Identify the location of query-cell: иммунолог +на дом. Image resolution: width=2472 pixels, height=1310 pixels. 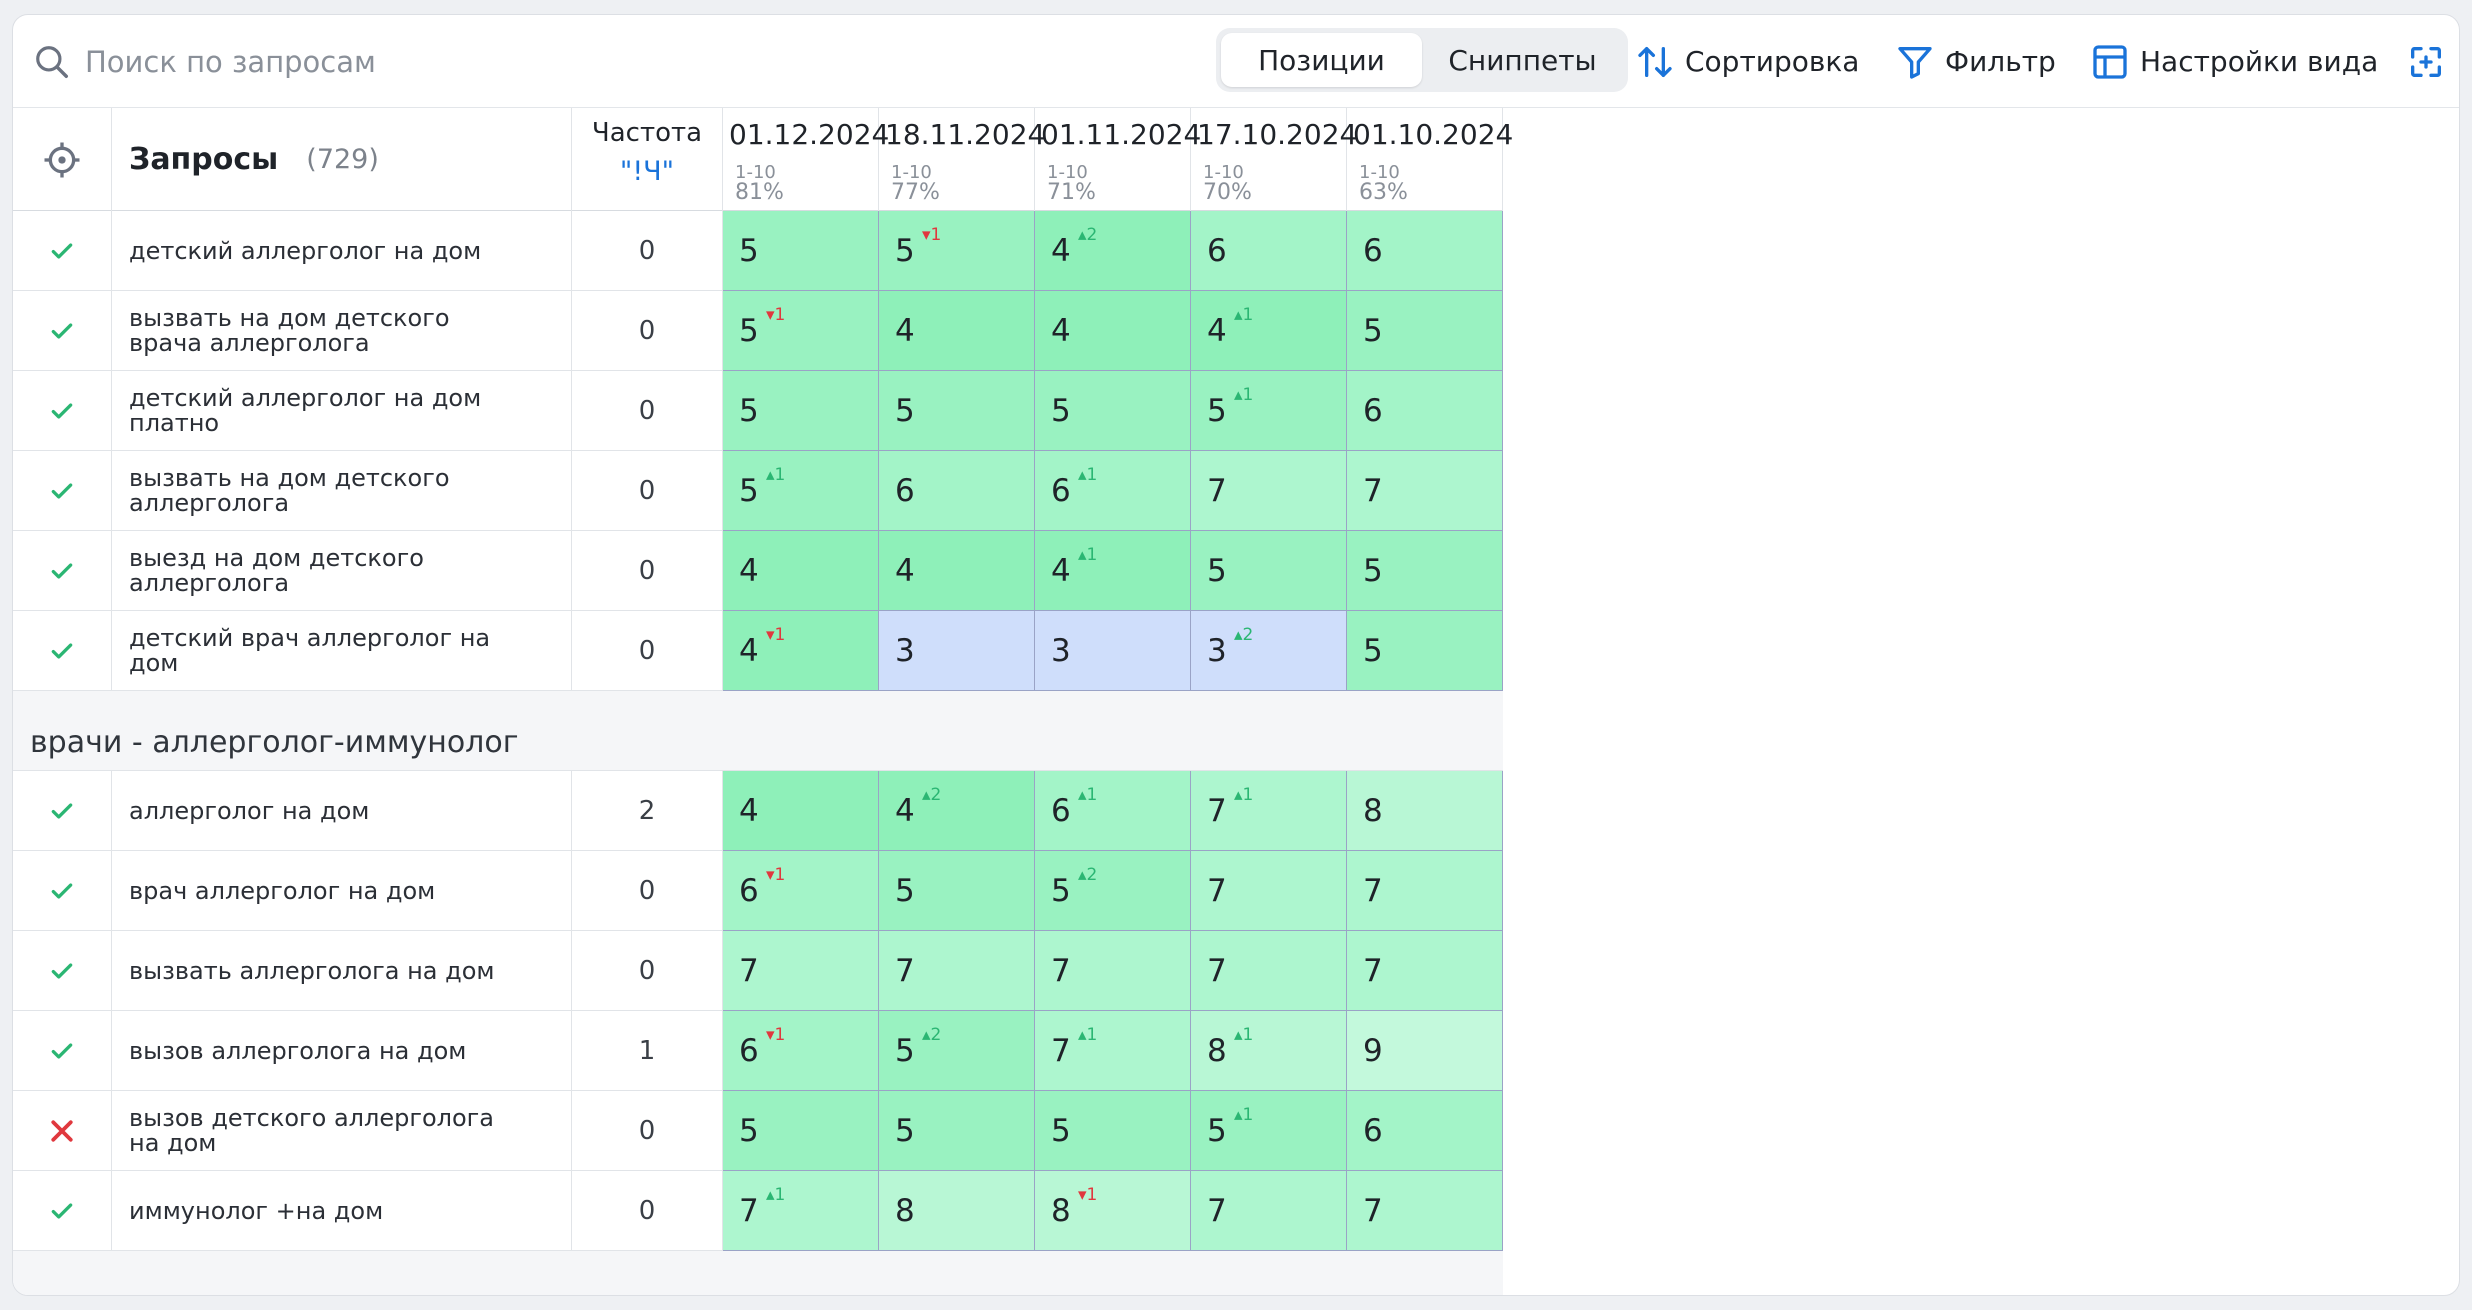
(342, 1211).